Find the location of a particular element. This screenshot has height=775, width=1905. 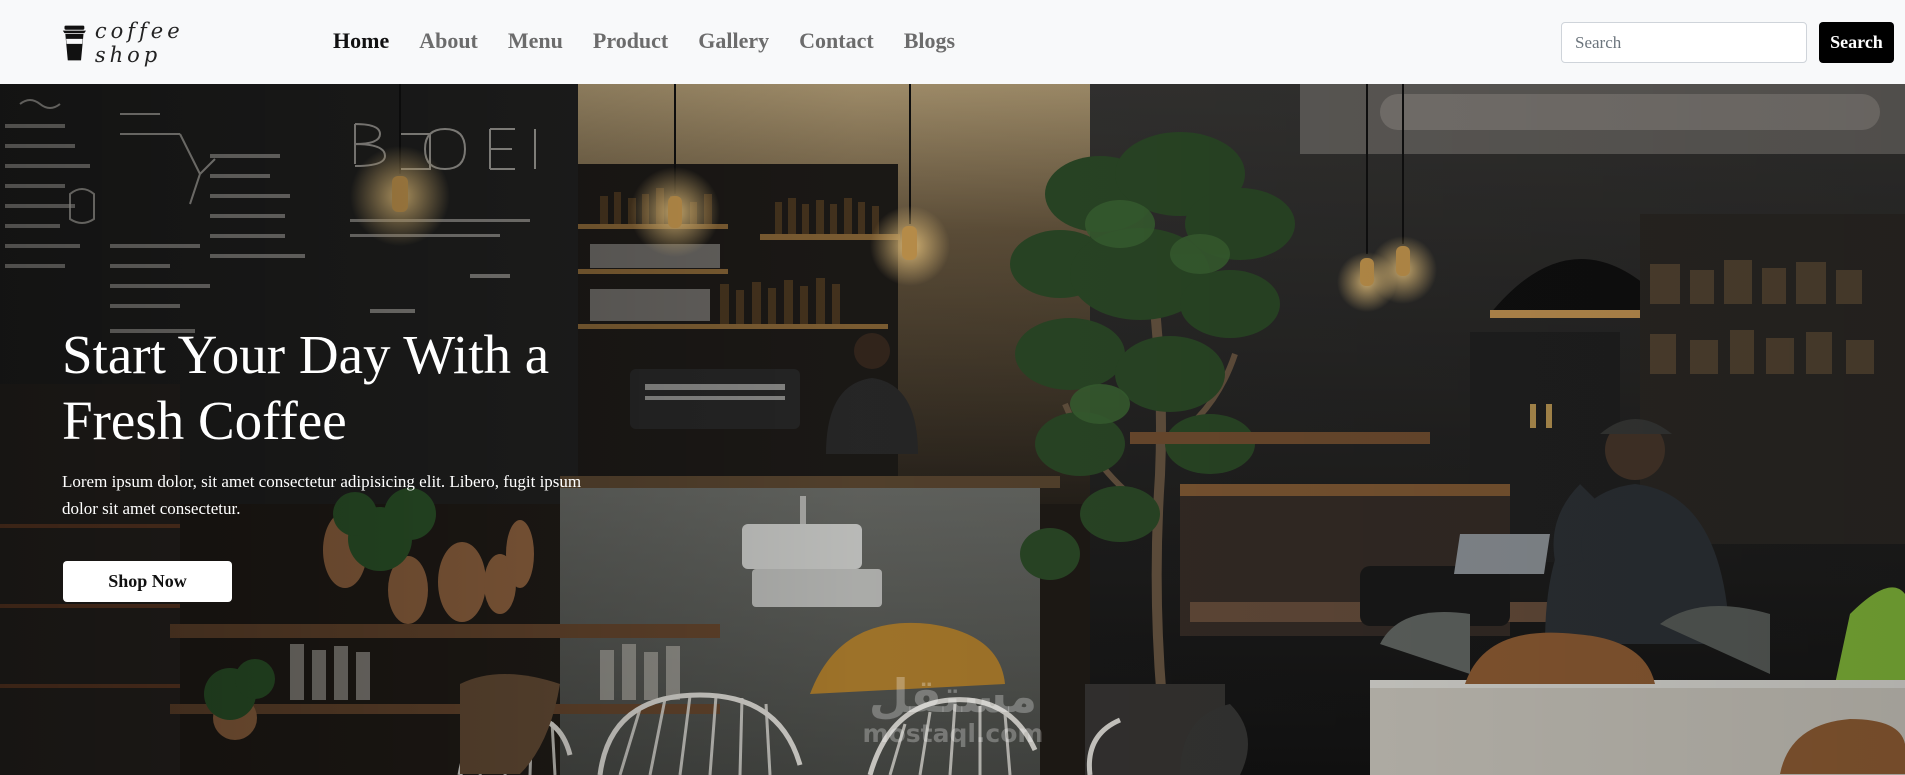

brand-logo: coffee shop is located at coordinates (147, 43).